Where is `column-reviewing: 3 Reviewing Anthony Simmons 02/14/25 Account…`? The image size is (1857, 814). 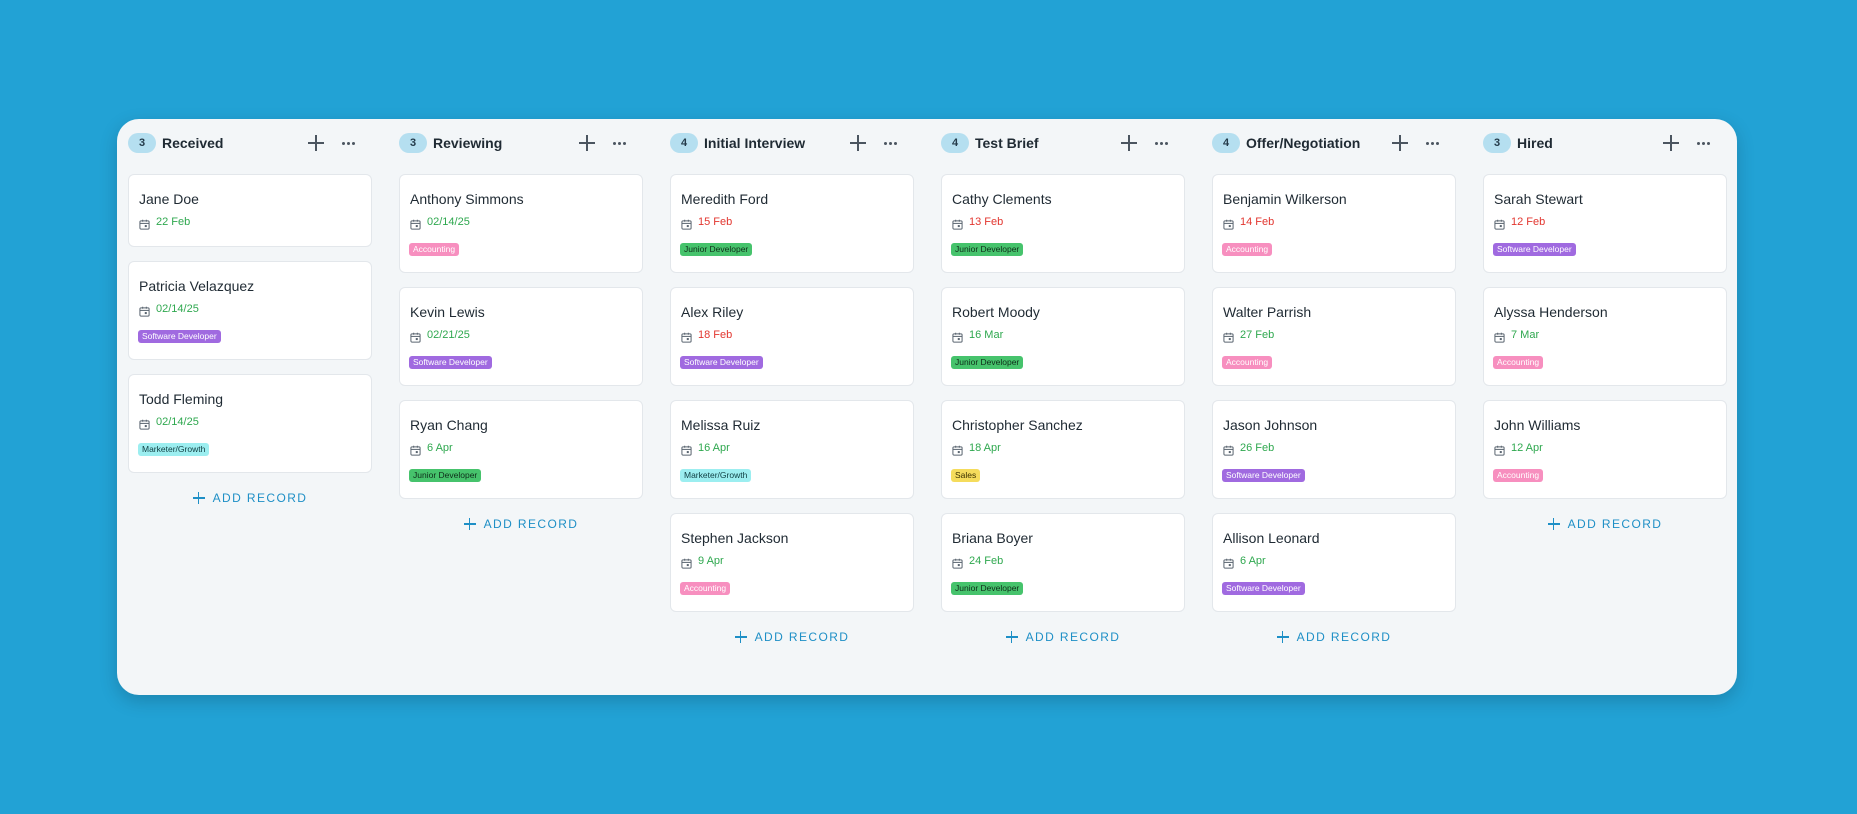
column-reviewing: 3 Reviewing Anthony Simmons 02/14/25 Account… is located at coordinates (515, 325).